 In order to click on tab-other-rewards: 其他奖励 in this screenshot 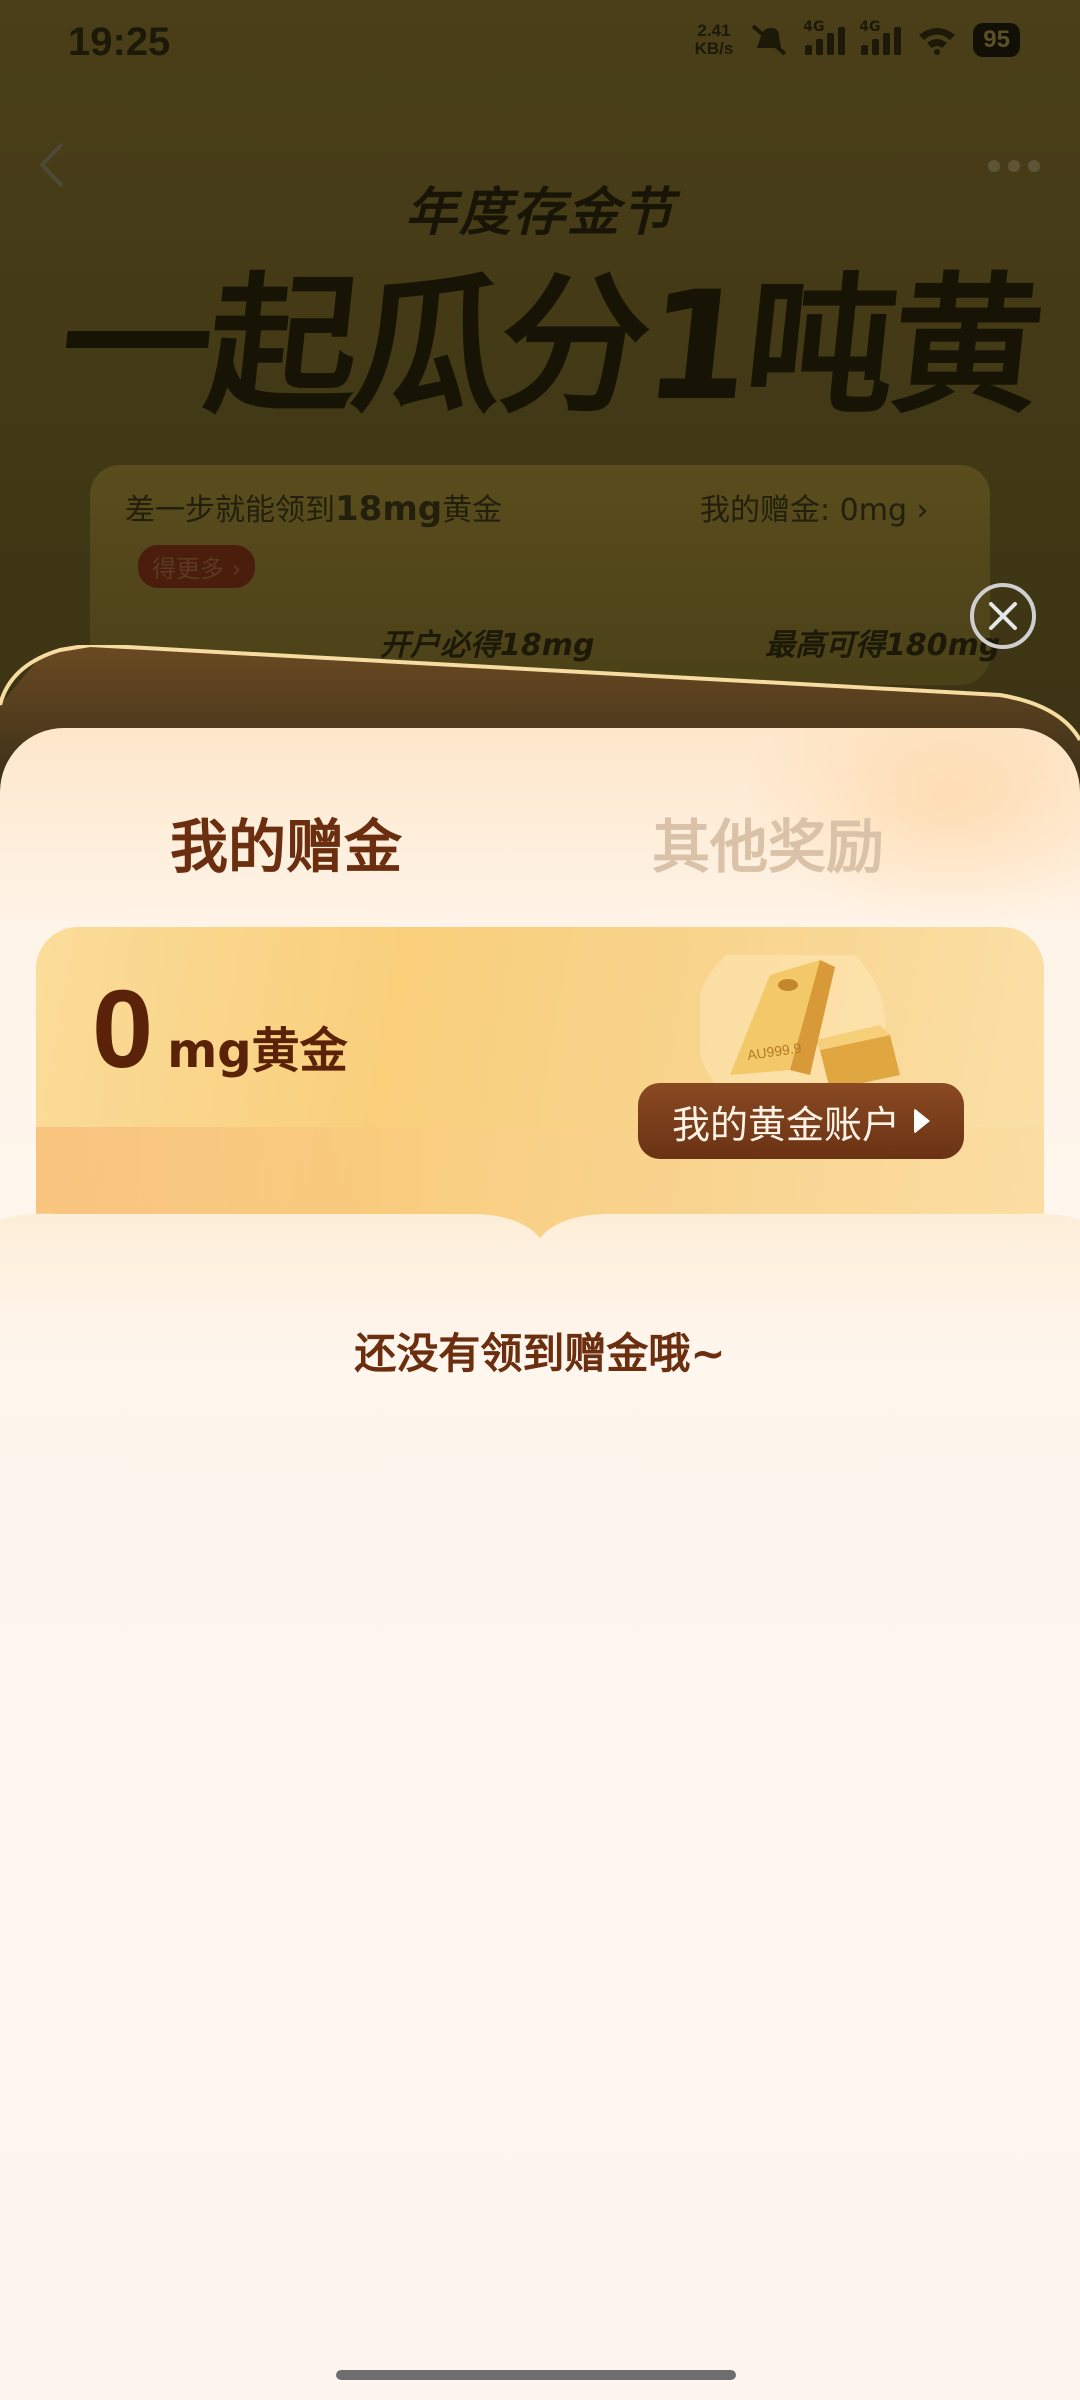, I will do `click(768, 842)`.